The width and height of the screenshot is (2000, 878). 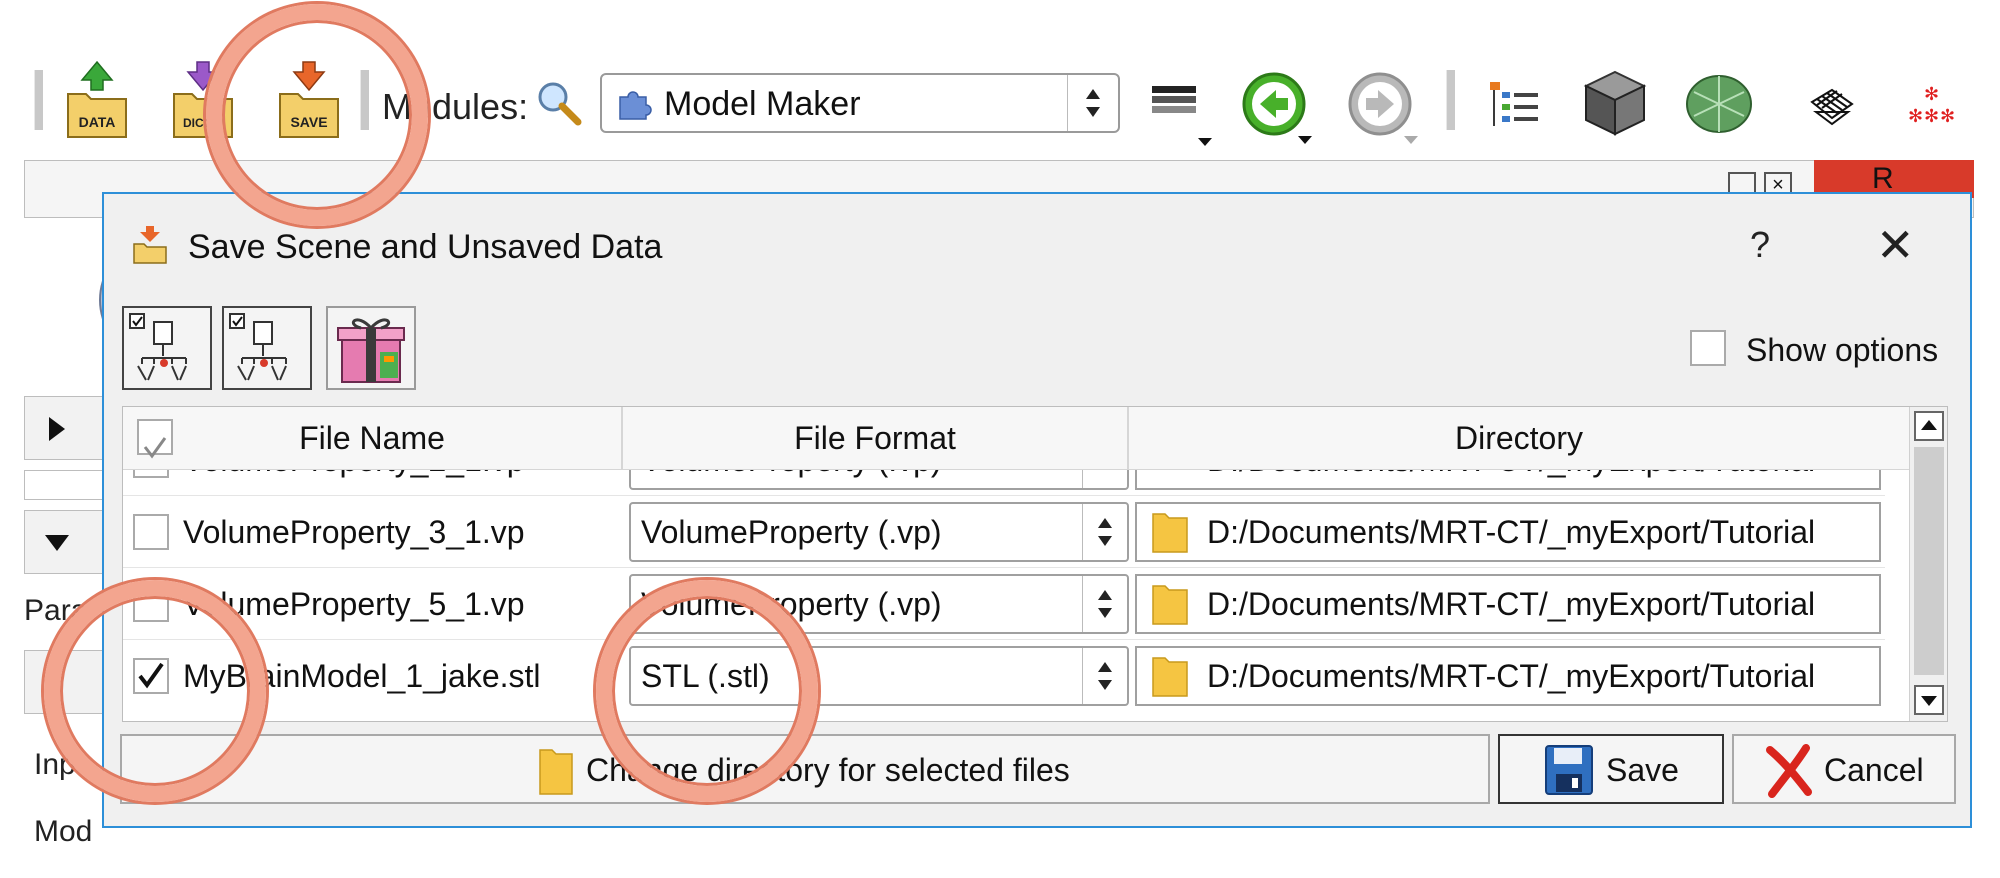 I want to click on model-label: Mod, so click(x=63, y=831).